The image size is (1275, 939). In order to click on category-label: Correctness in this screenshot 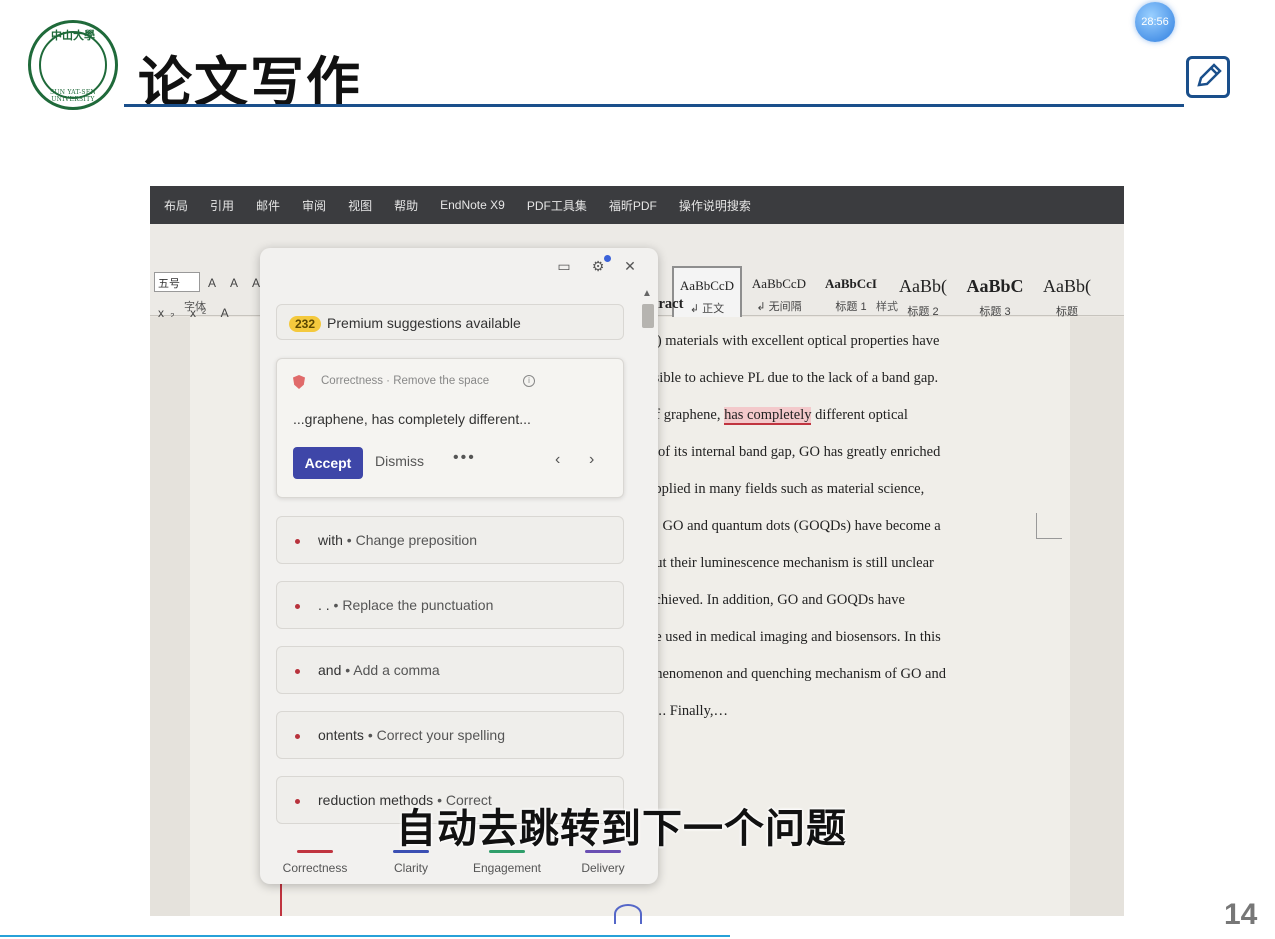, I will do `click(315, 868)`.